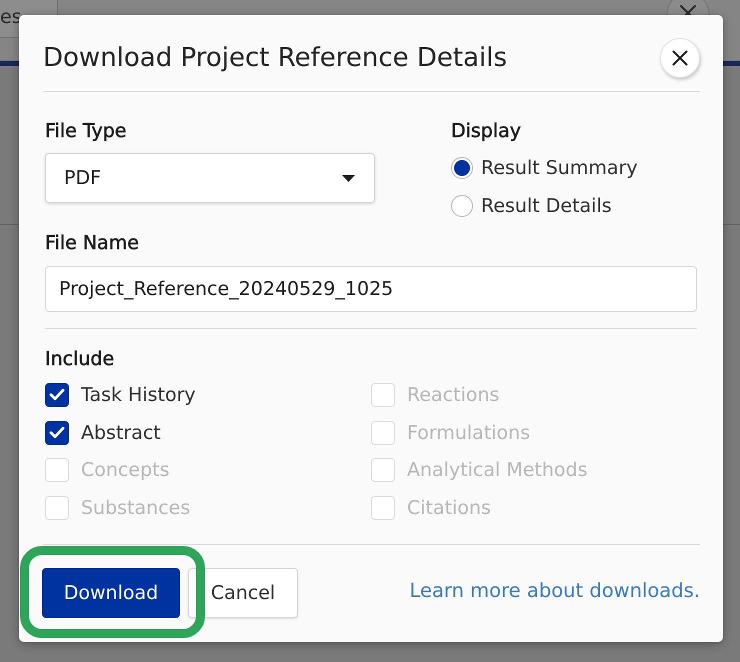 This screenshot has width=740, height=662. What do you see at coordinates (125, 470) in the screenshot?
I see `checkbox-label: Concepts` at bounding box center [125, 470].